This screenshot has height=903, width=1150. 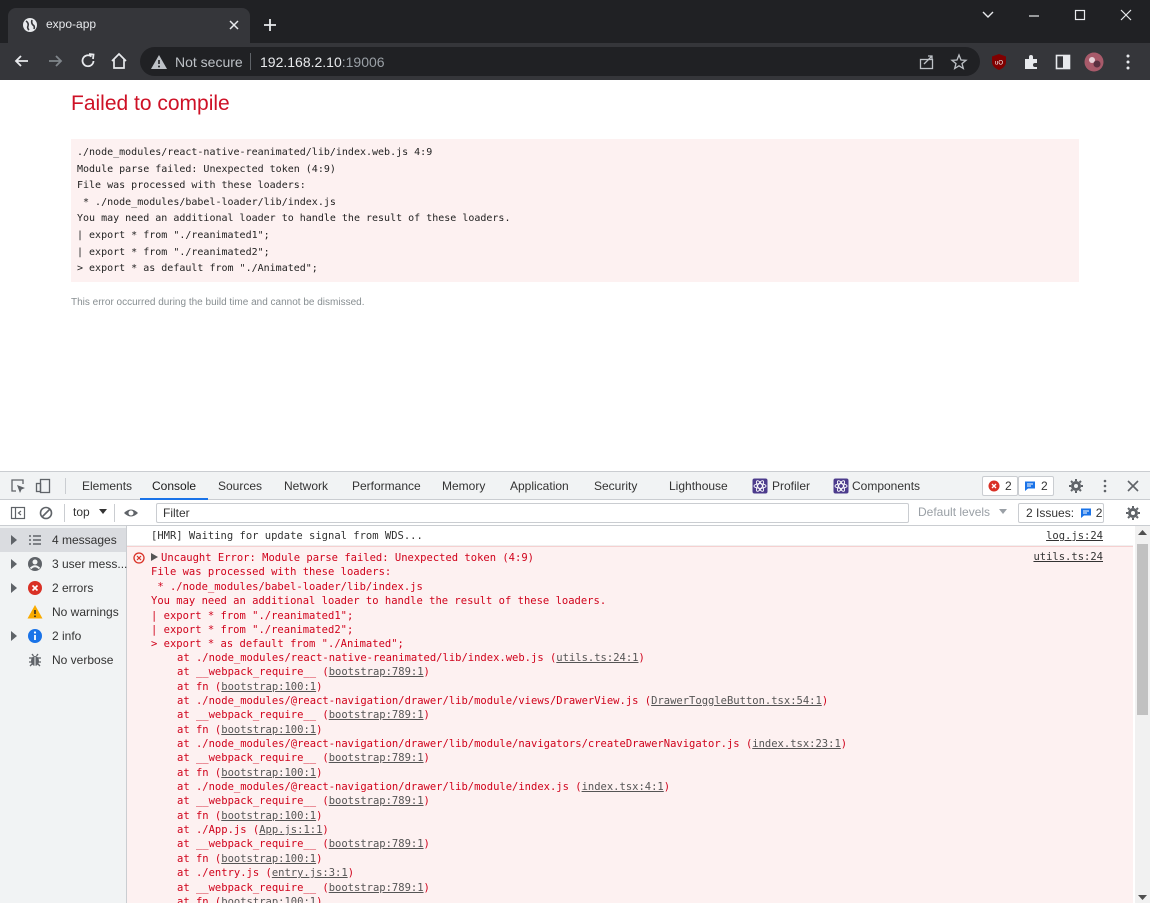 I want to click on info-icon, so click(x=35, y=636).